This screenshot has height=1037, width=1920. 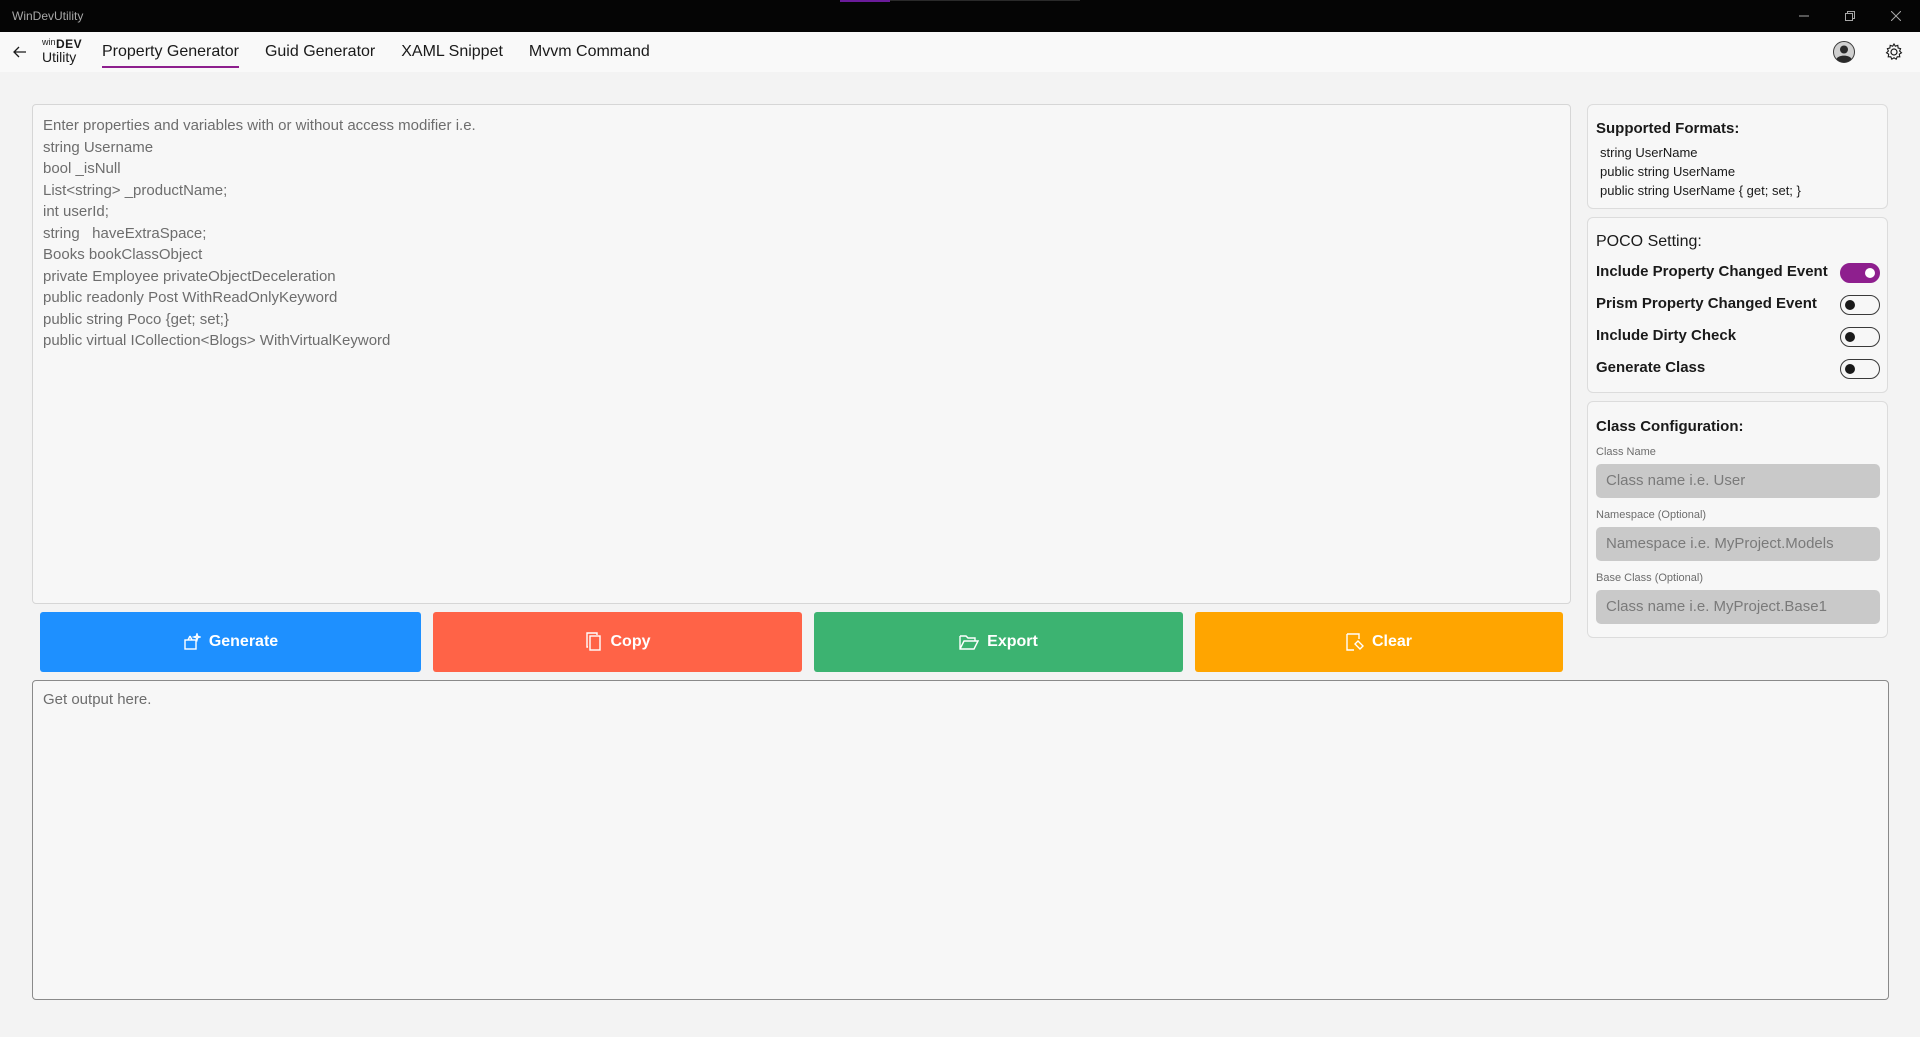 I want to click on namespace-label: Namespace (Optional), so click(x=1651, y=515).